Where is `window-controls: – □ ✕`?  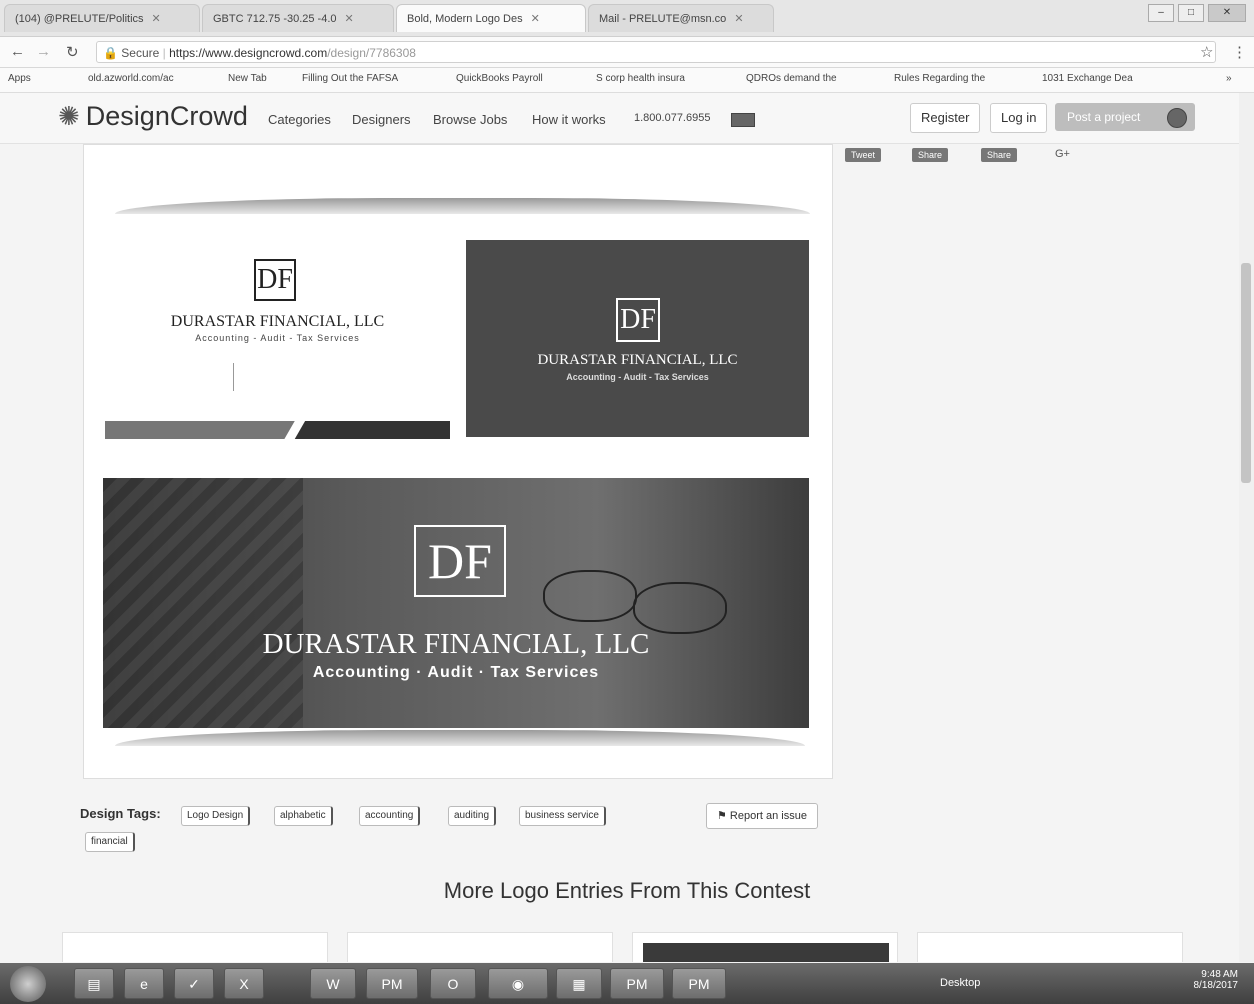
window-controls: – □ ✕ is located at coordinates (1197, 13).